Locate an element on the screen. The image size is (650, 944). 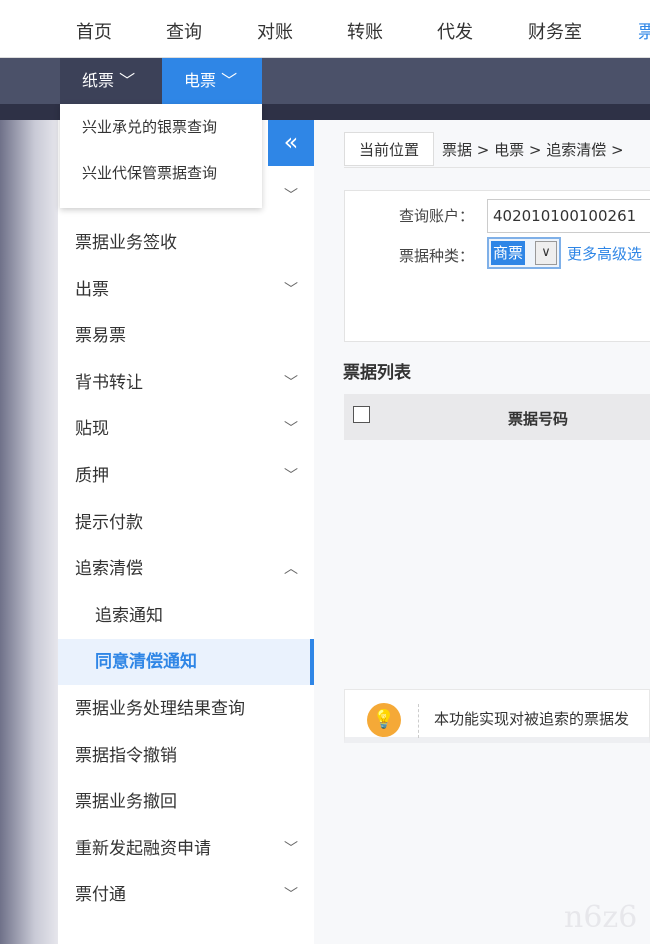
sidebar-item: 同意清偿通知 is located at coordinates (186, 662).